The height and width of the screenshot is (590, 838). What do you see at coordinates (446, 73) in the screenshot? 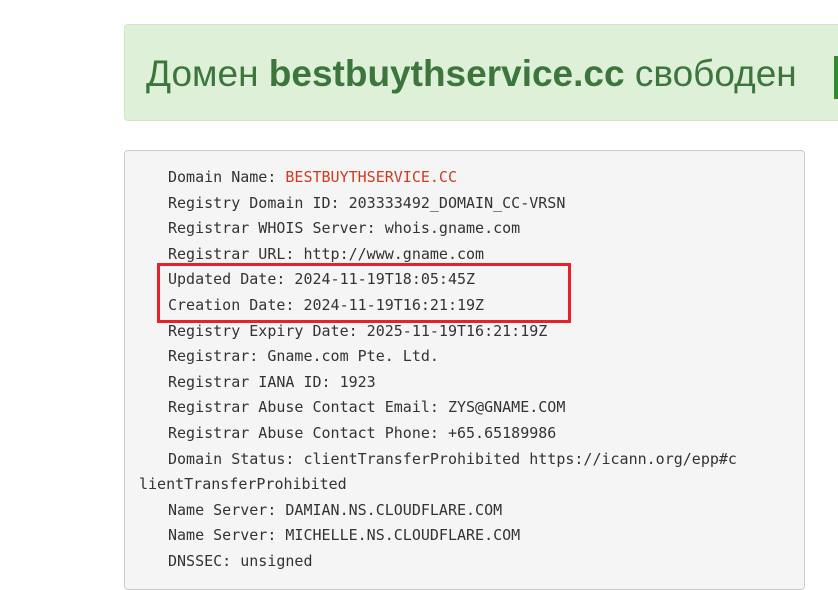
I see `banner-domain: bestbuythservice.cc` at bounding box center [446, 73].